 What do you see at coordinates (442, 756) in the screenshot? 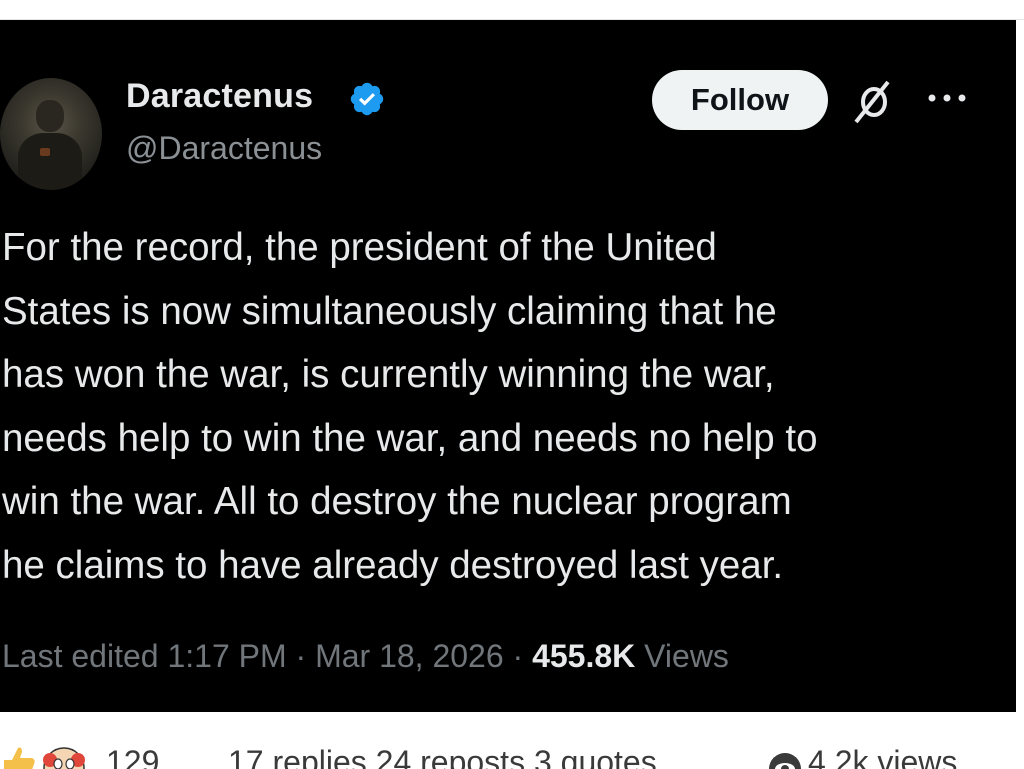
I see `post-stats: 17 replies 24 reposts 3 quotes` at bounding box center [442, 756].